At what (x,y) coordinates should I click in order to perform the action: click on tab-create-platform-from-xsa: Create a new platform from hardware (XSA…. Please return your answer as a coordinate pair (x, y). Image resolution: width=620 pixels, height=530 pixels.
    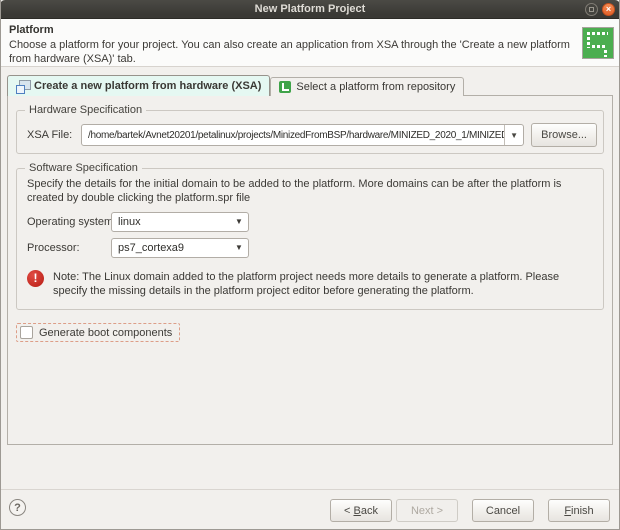
    Looking at the image, I should click on (139, 85).